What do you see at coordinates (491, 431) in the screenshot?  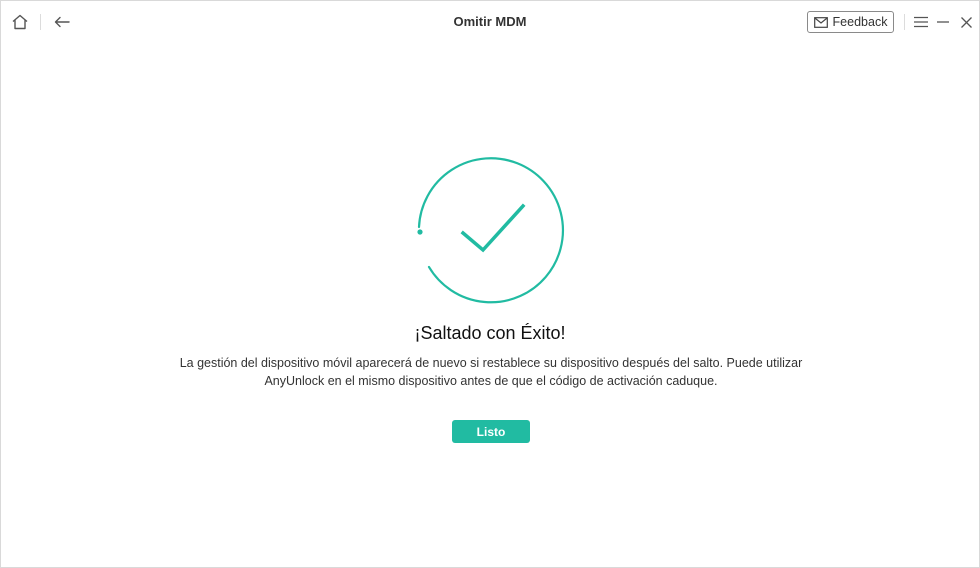 I see `done-button: Listo` at bounding box center [491, 431].